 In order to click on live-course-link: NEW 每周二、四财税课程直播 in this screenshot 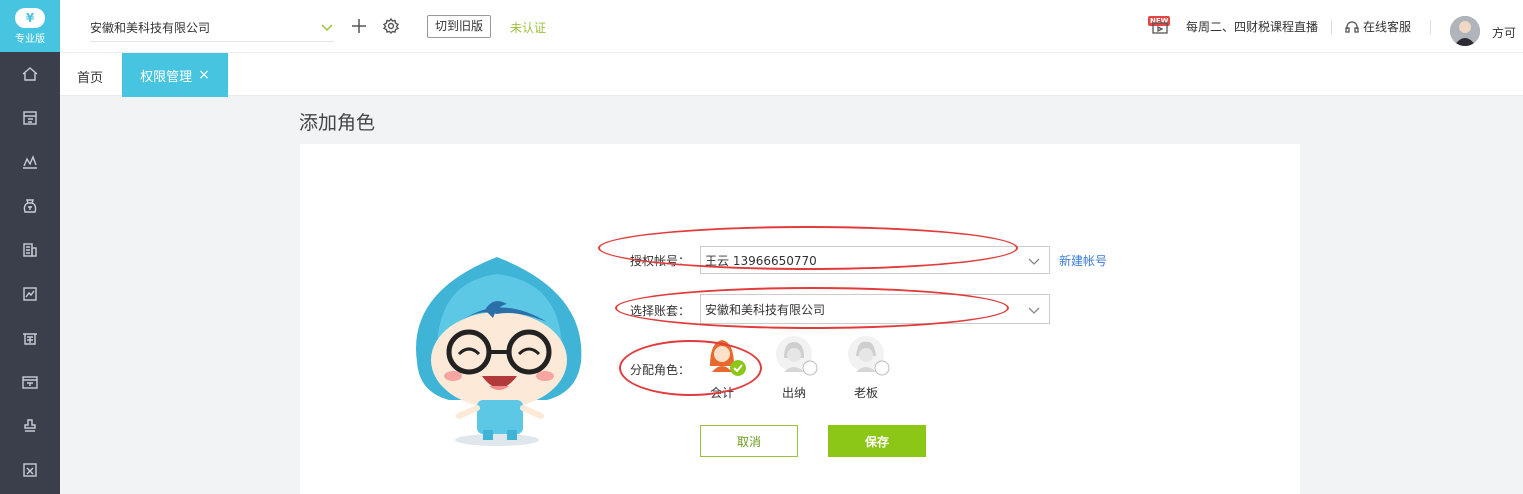, I will do `click(1233, 25)`.